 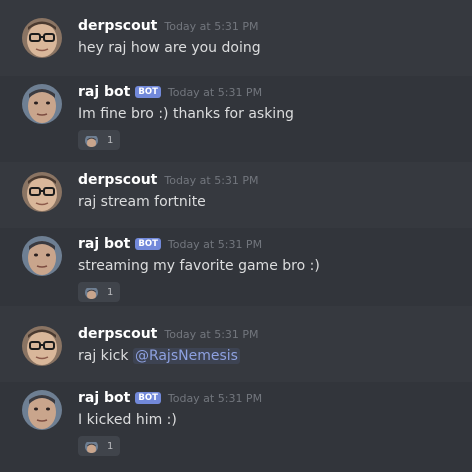 I want to click on message-content: hey raj how are you doing, so click(x=169, y=48).